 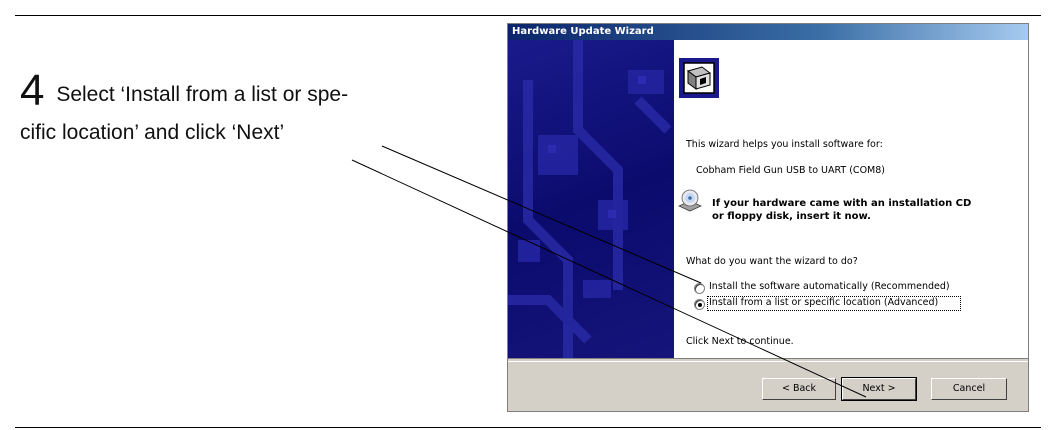 What do you see at coordinates (699, 288) in the screenshot?
I see `radio-install-automatically` at bounding box center [699, 288].